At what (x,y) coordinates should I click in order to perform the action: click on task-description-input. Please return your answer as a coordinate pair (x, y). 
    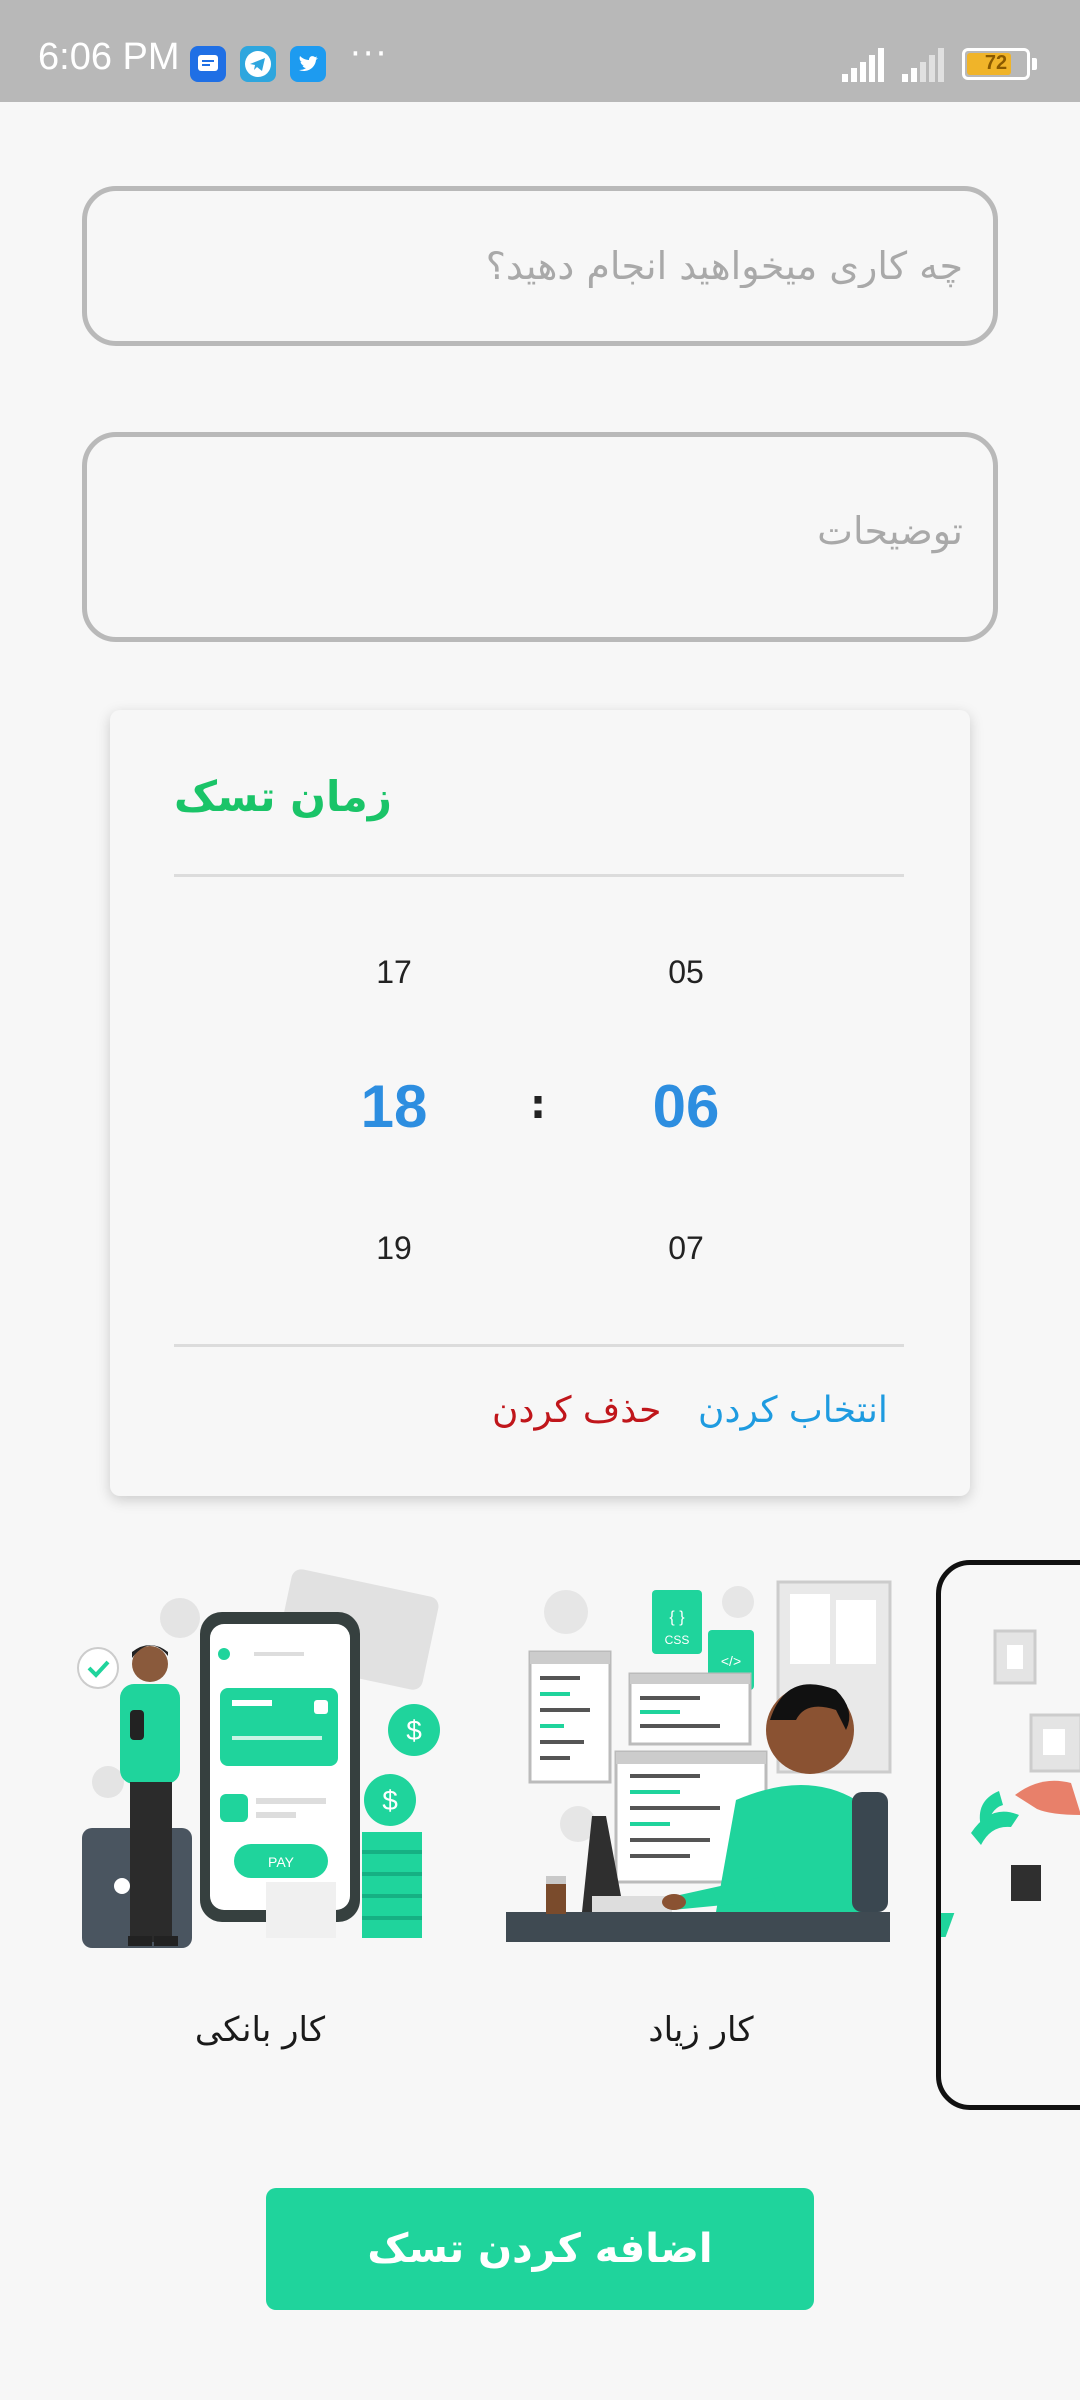
    Looking at the image, I should click on (540, 537).